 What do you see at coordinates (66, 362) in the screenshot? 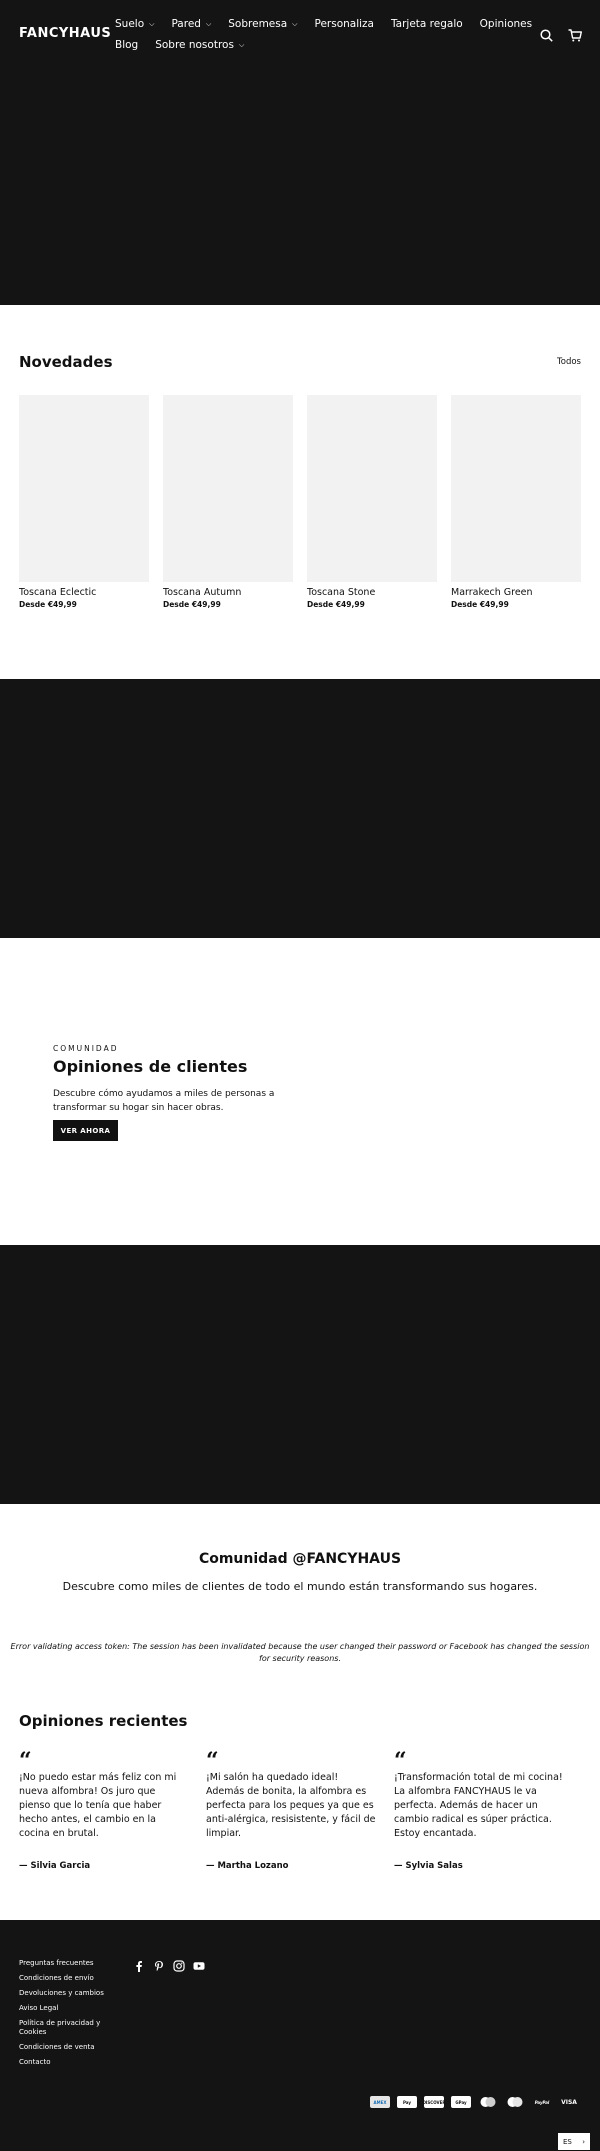
I see `section-title-novedades: Novedades` at bounding box center [66, 362].